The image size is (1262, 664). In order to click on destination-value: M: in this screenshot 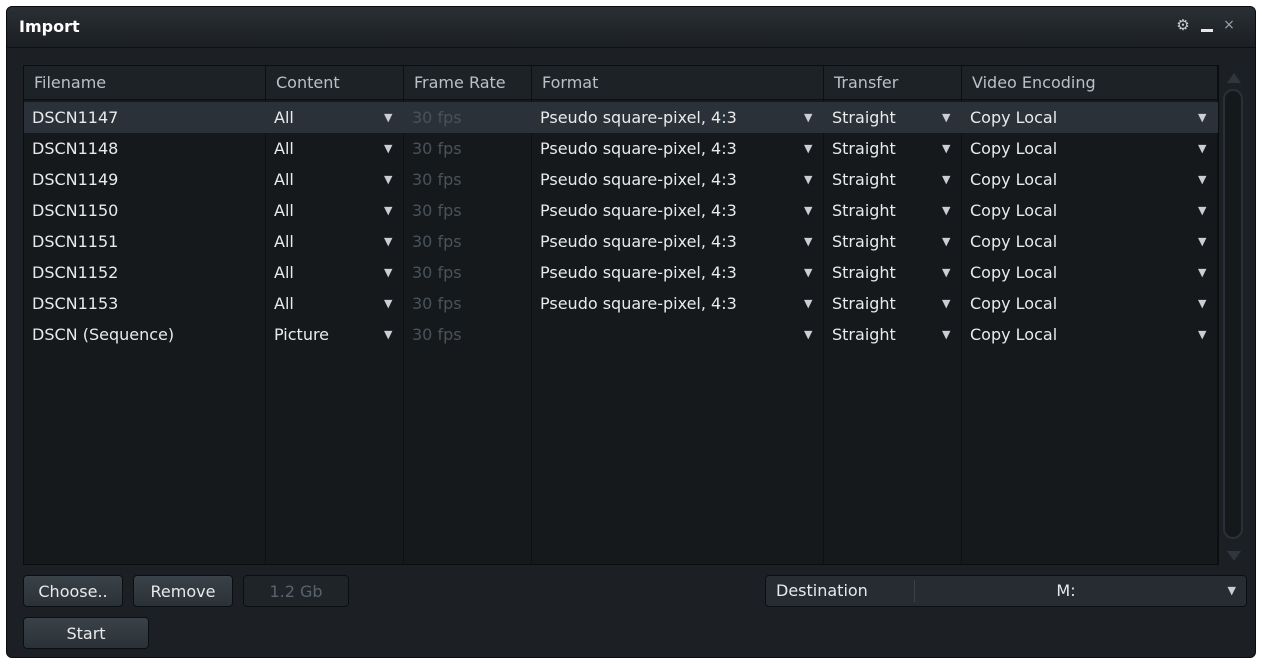, I will do `click(1066, 591)`.